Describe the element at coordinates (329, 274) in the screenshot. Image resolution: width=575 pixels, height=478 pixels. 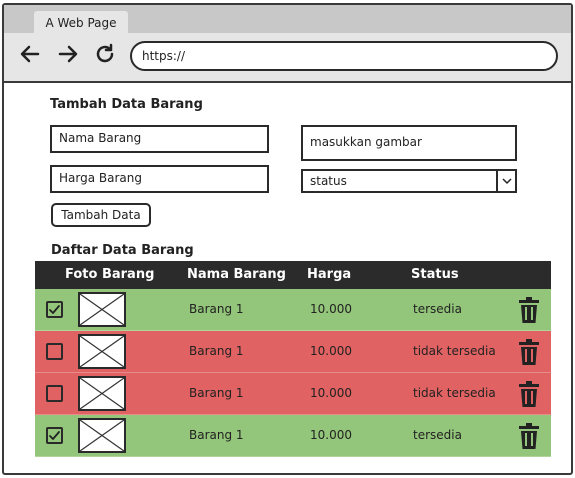
I see `header-price: Harga` at that location.